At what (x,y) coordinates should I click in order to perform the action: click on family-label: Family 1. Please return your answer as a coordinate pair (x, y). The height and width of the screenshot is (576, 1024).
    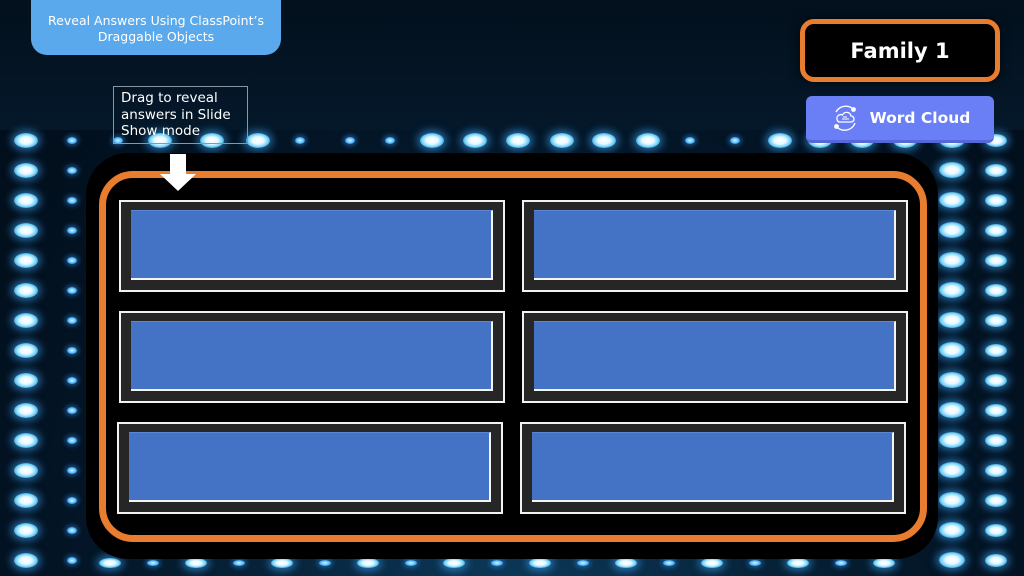
    Looking at the image, I should click on (900, 50).